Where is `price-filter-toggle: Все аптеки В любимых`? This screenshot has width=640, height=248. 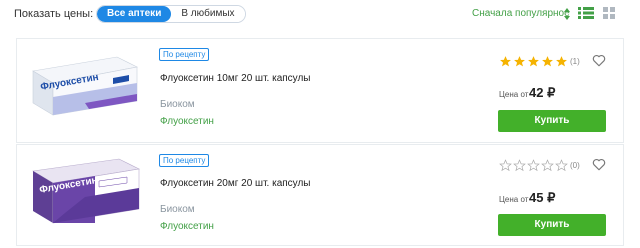 price-filter-toggle: Все аптеки В любимых is located at coordinates (171, 14).